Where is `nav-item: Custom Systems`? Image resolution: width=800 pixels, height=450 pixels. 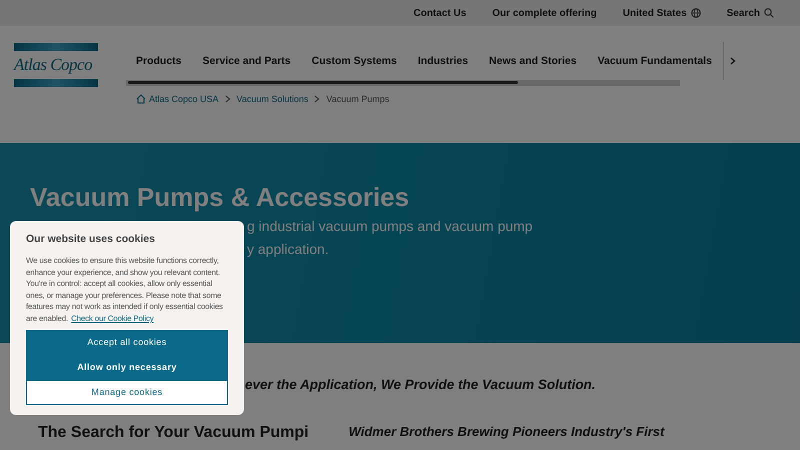 nav-item: Custom Systems is located at coordinates (355, 61).